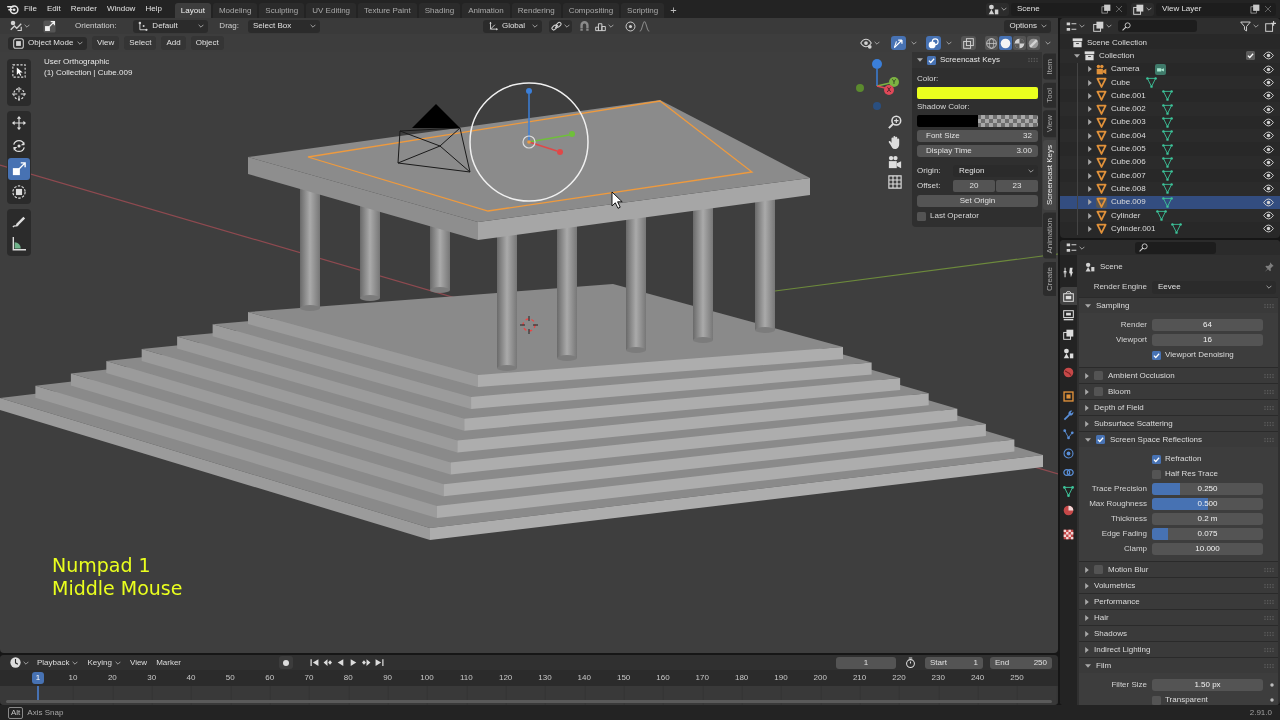 This screenshot has height=720, width=1280. I want to click on panel-header: Subsurface Scattering, so click(1178, 423).